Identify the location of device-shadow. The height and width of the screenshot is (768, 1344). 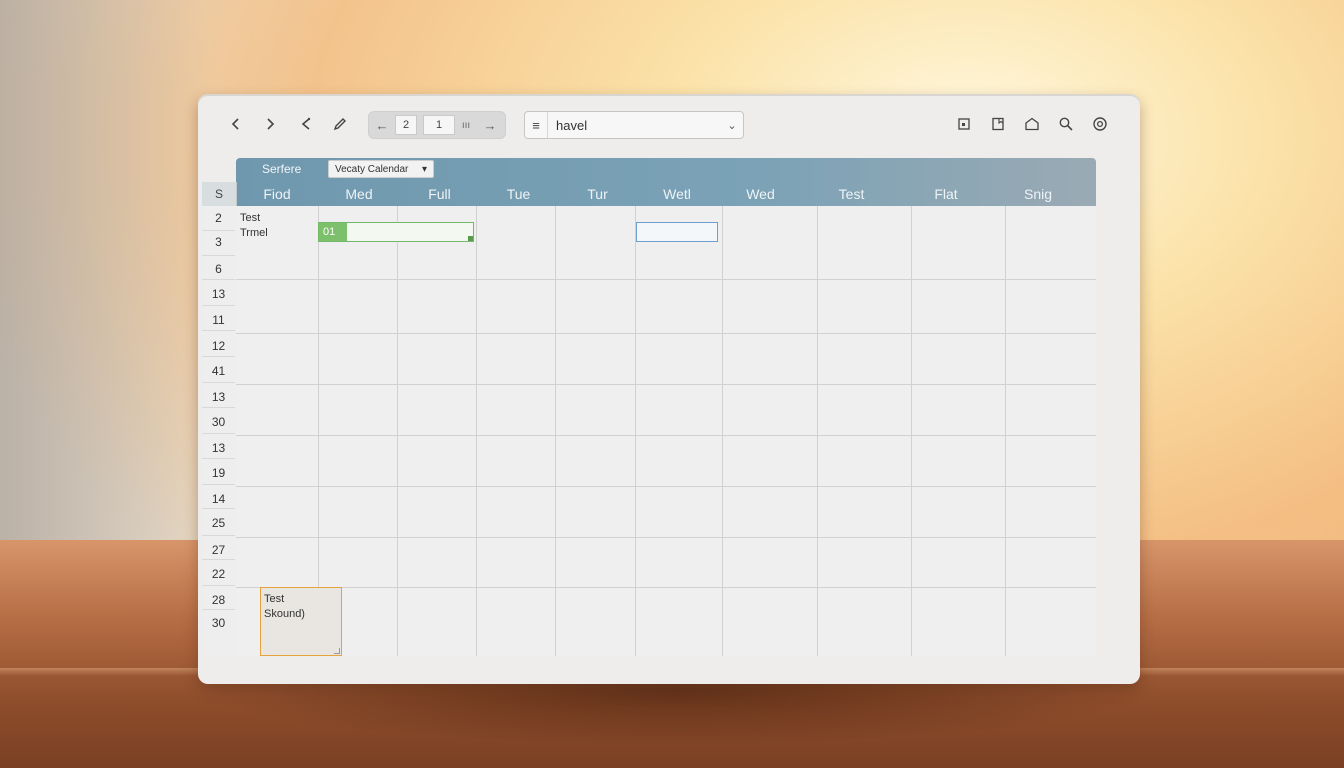
(675, 711).